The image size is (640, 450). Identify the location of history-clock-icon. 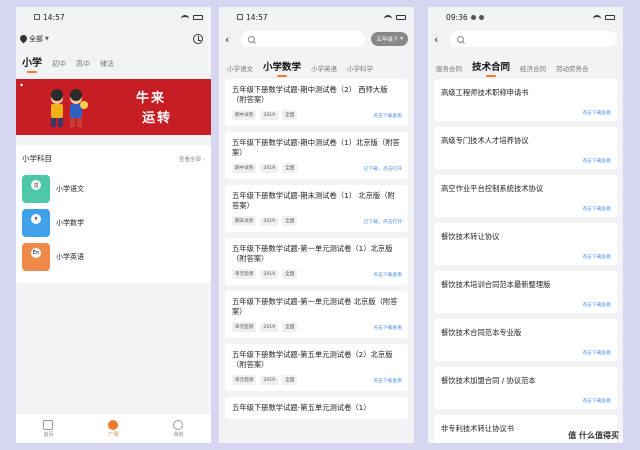
(198, 38).